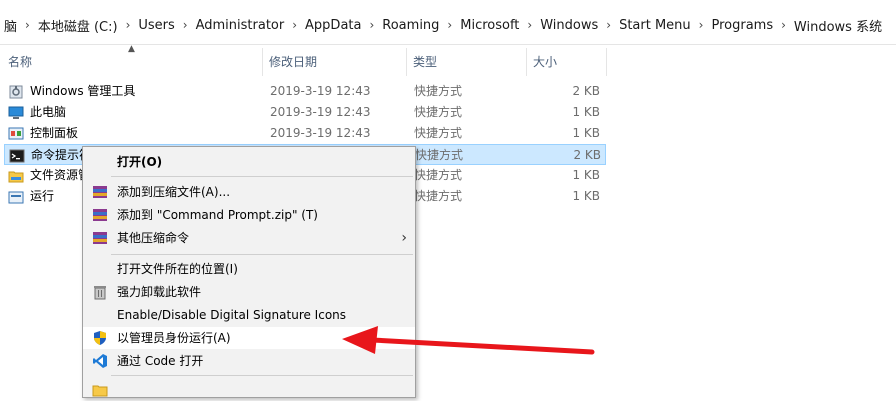  I want to click on menu-item-signature: Enable/Disable Digital Signature Icons, so click(249, 315).